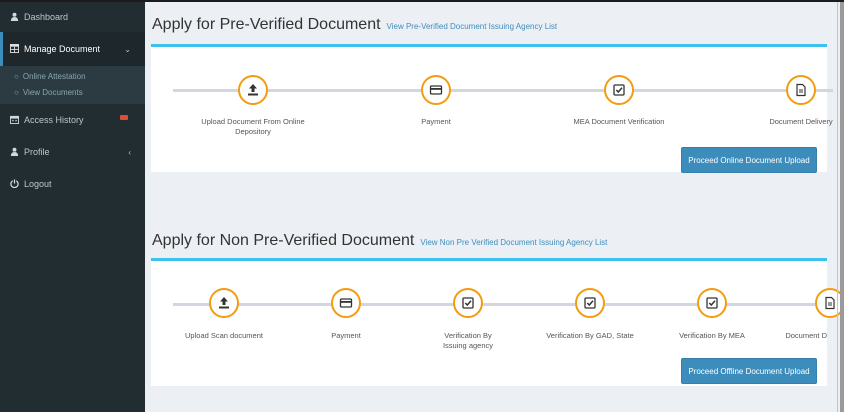 This screenshot has height=412, width=844. Describe the element at coordinates (749, 371) in the screenshot. I see `proceed-offline-upload-button: Proceed Offline Document Upload` at that location.